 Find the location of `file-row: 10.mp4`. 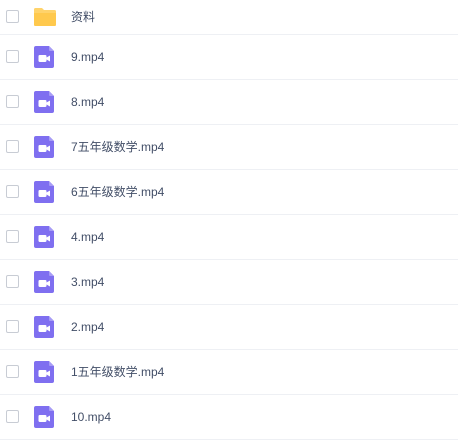

file-row: 10.mp4 is located at coordinates (229, 417).